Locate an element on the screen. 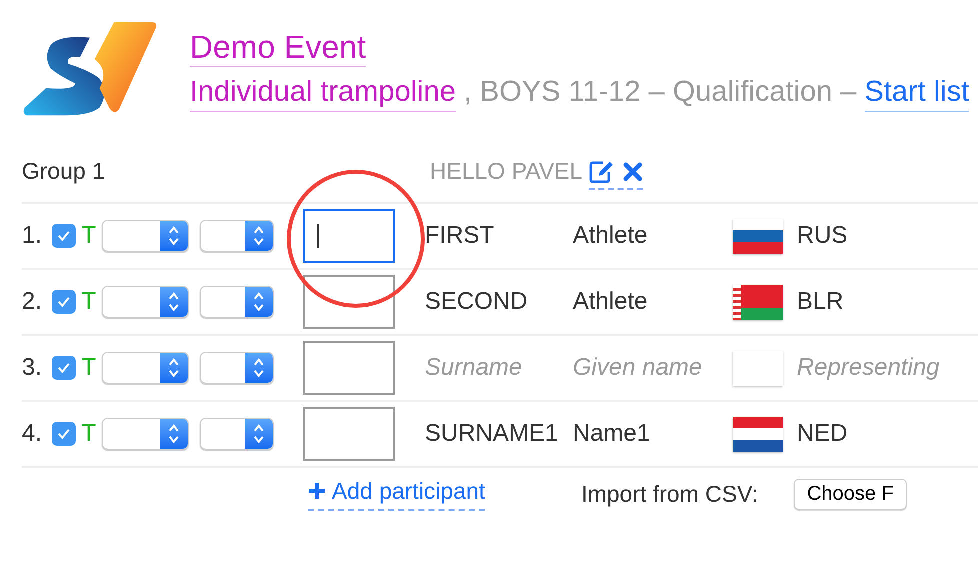  surname-field: FIRST is located at coordinates (499, 236).